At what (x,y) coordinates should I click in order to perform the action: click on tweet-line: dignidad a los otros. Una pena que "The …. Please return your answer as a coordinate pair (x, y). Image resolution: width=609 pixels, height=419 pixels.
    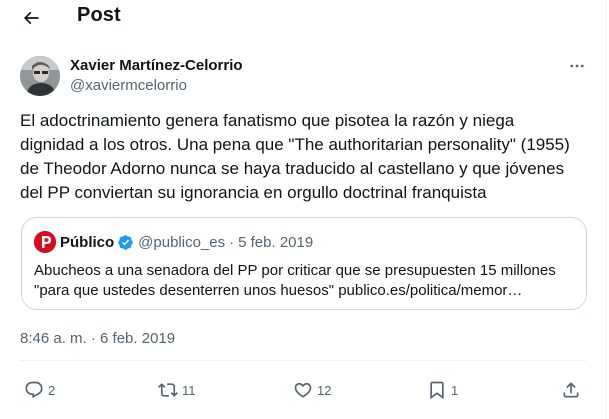
    Looking at the image, I should click on (295, 144).